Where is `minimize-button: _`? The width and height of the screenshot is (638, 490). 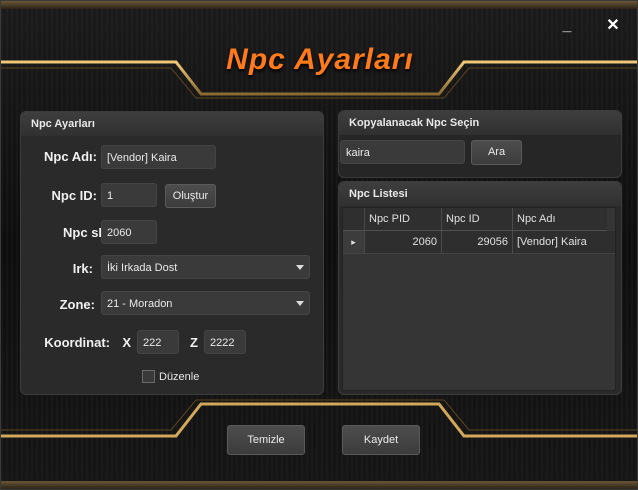
minimize-button: _ is located at coordinates (567, 26).